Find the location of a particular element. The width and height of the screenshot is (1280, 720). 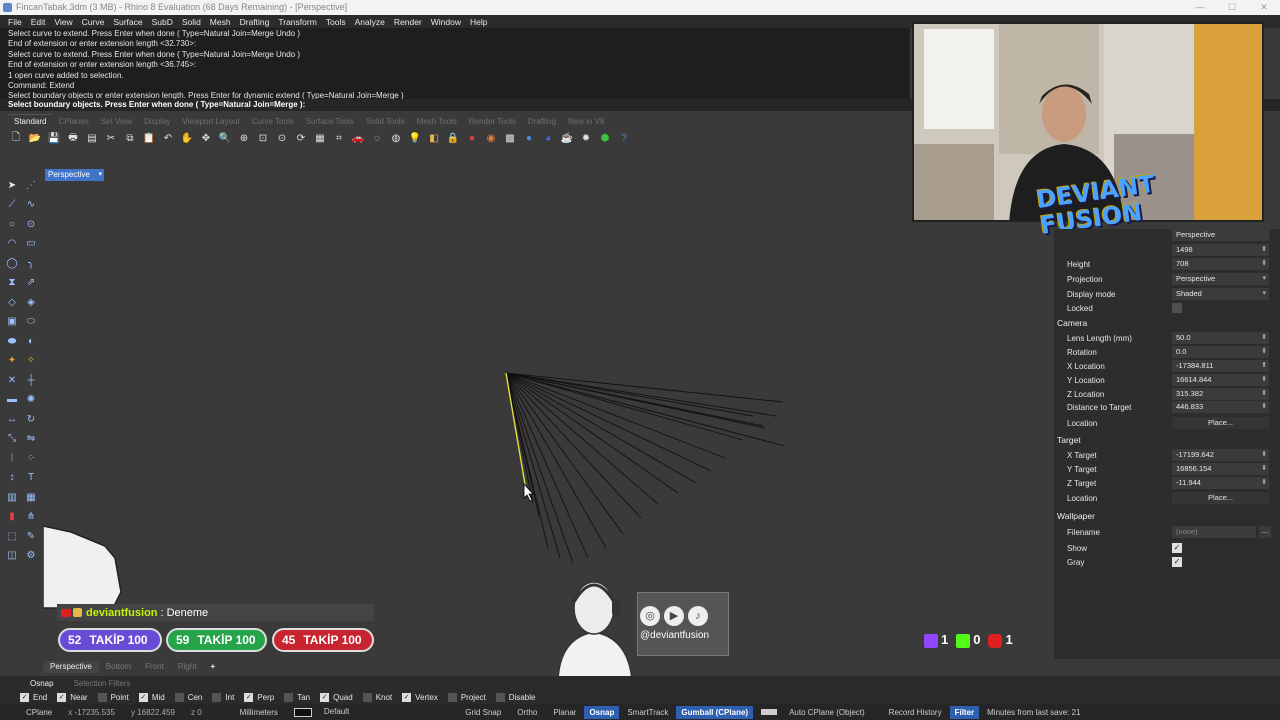

lens-length-field: 50.0 is located at coordinates (1220, 338).